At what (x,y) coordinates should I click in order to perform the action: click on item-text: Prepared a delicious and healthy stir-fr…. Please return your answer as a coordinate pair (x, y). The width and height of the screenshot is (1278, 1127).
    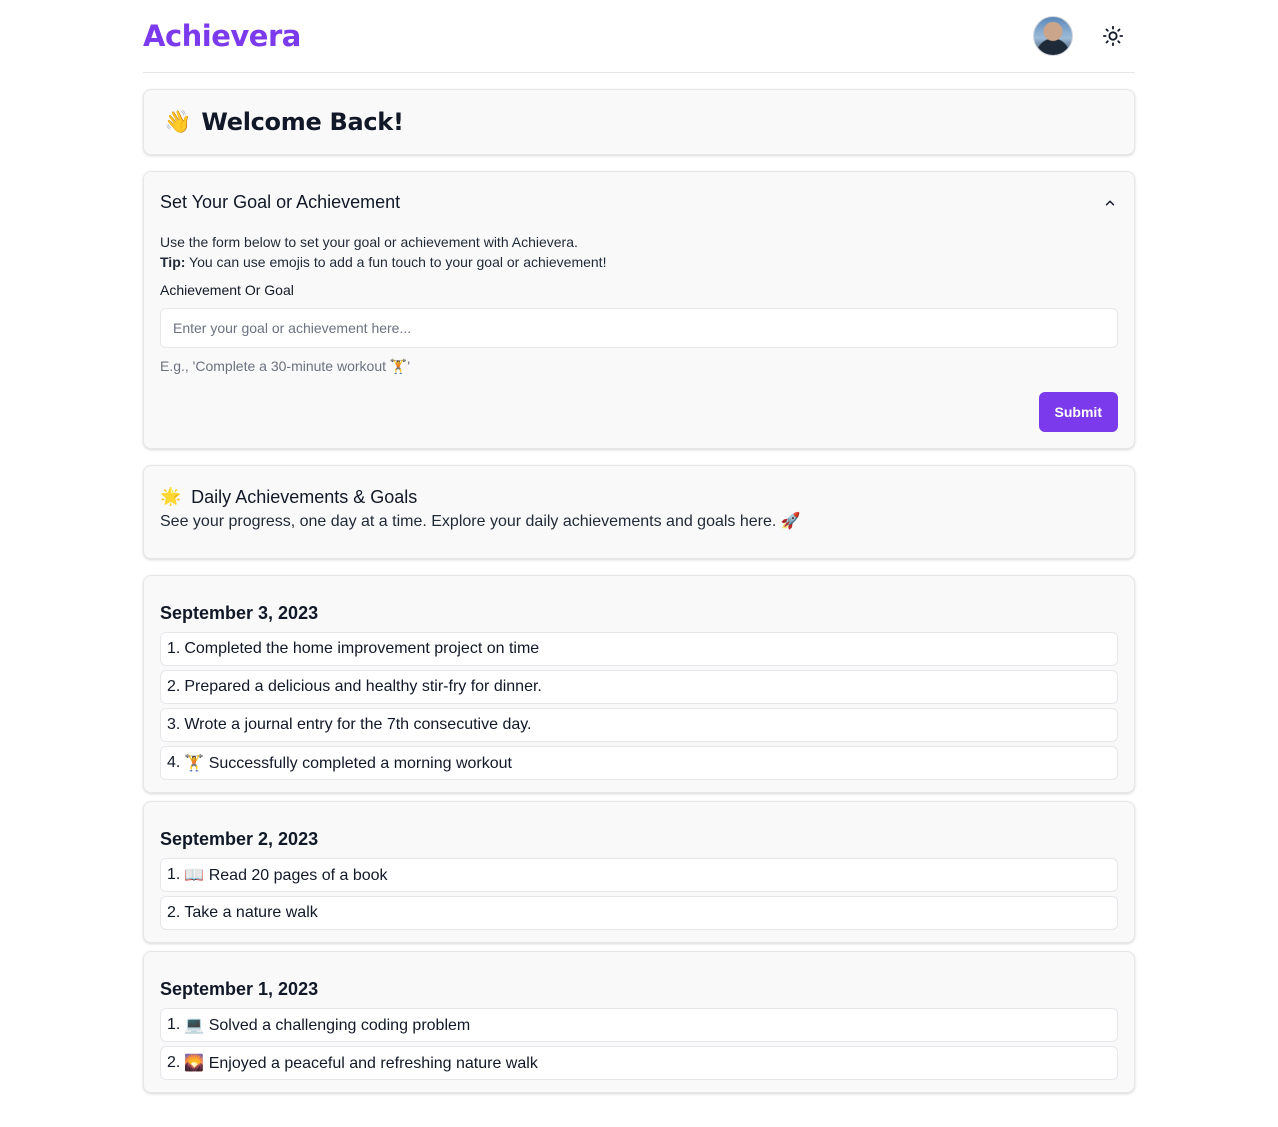
    Looking at the image, I should click on (363, 686).